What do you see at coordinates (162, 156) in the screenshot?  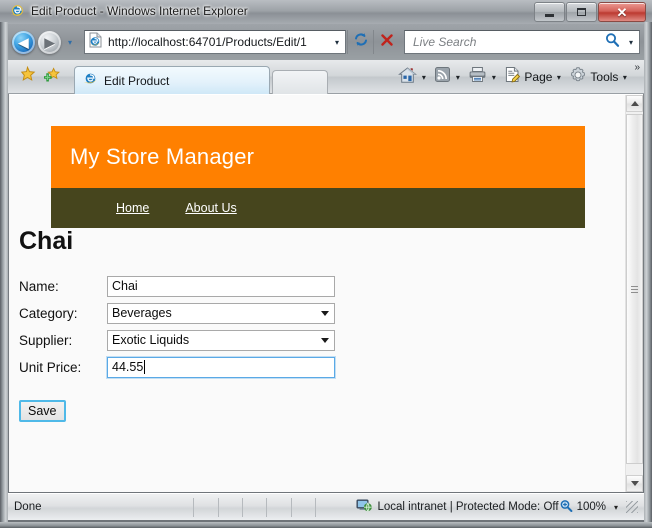 I see `site-title: My Store Manager` at bounding box center [162, 156].